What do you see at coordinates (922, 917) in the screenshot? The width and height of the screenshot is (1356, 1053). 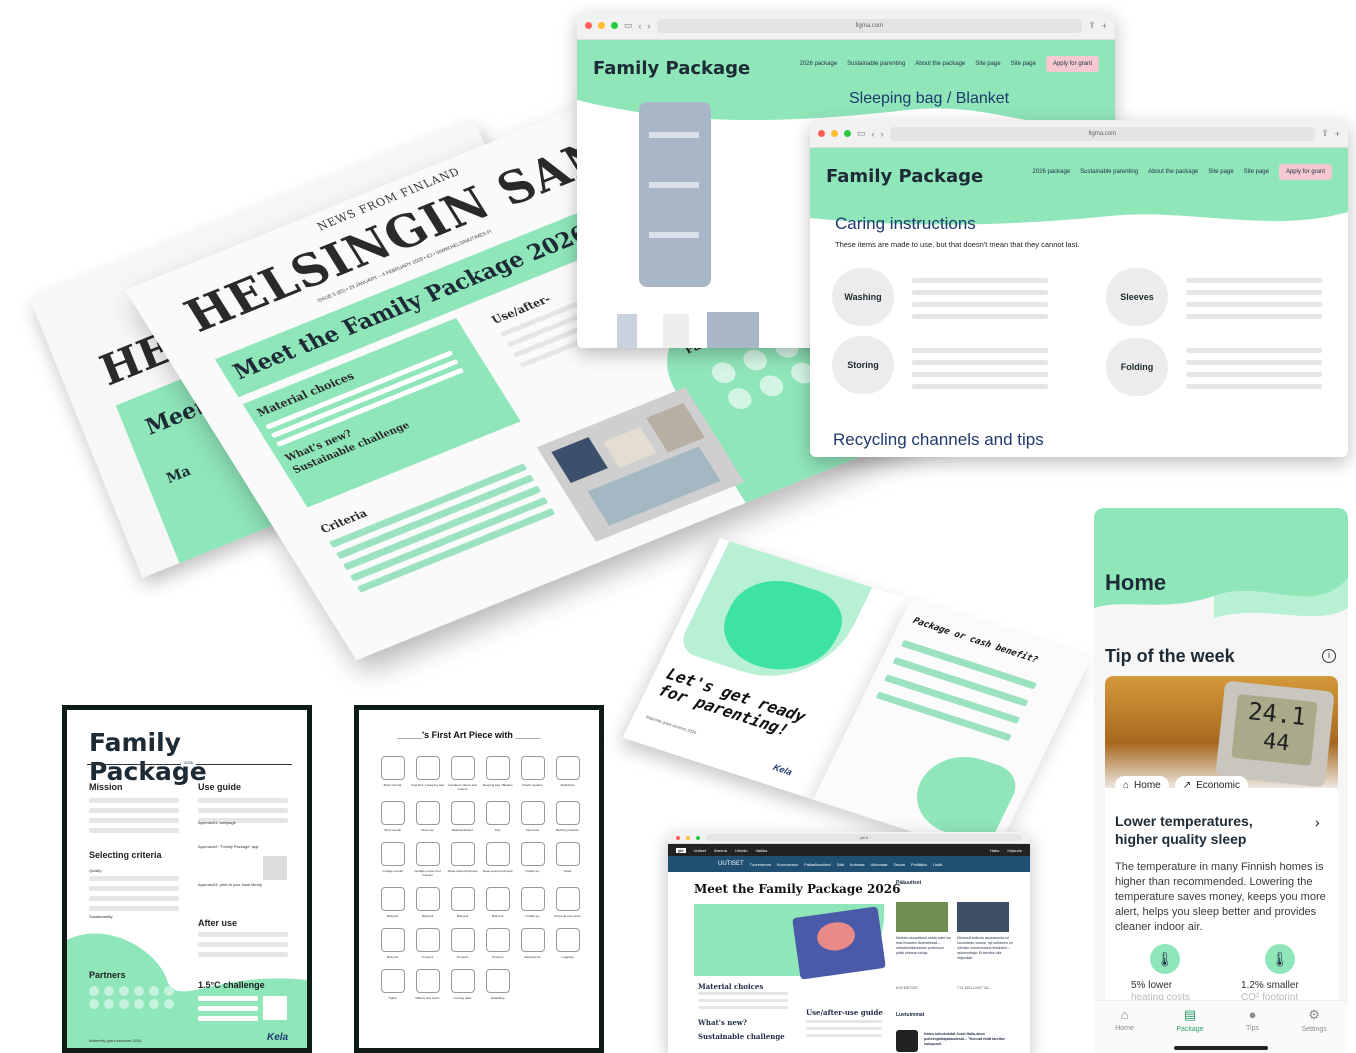 I see `side-story1-image` at bounding box center [922, 917].